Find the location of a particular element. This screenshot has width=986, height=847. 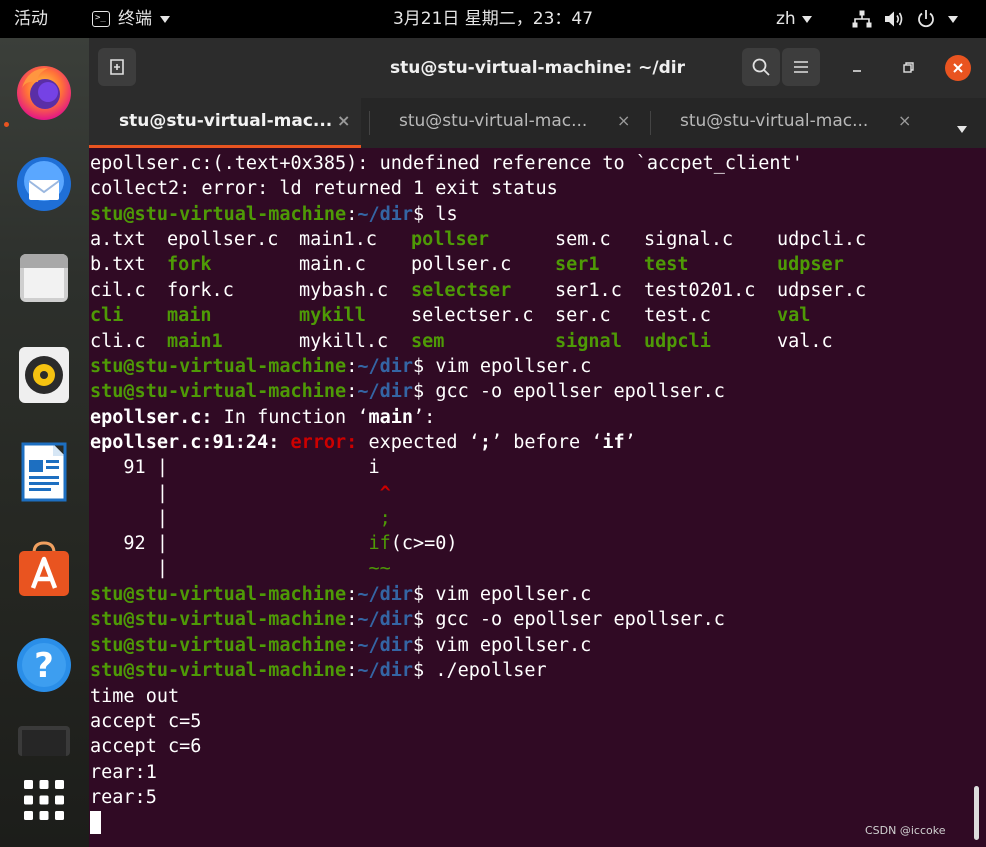

hamburger-menu-icon is located at coordinates (801, 67).